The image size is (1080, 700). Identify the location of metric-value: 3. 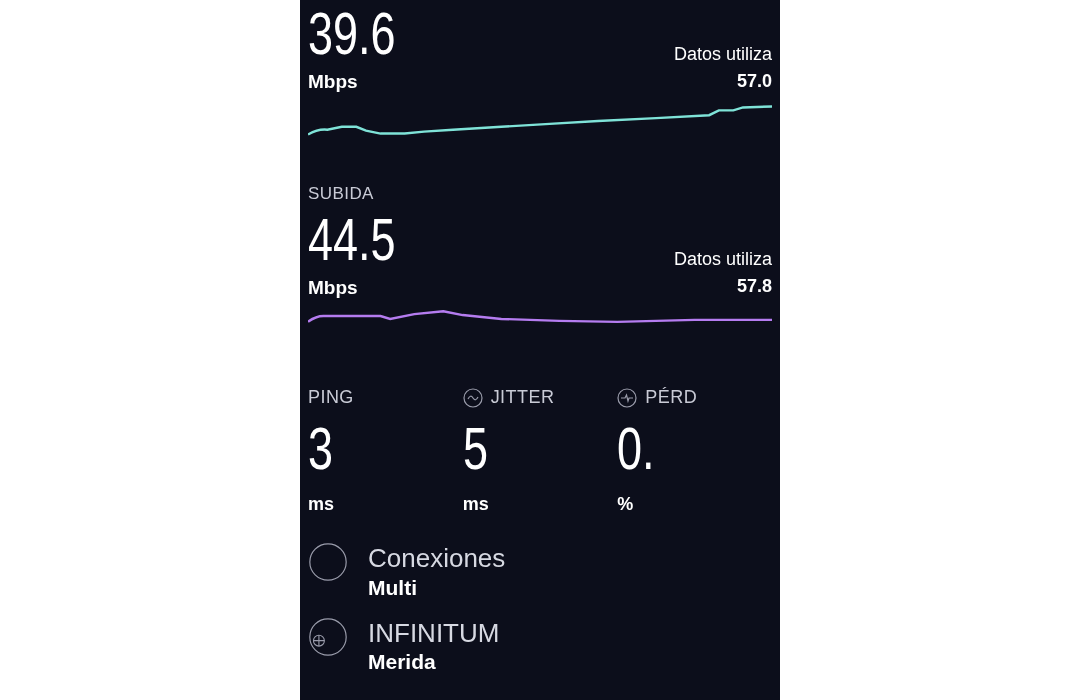
(321, 449).